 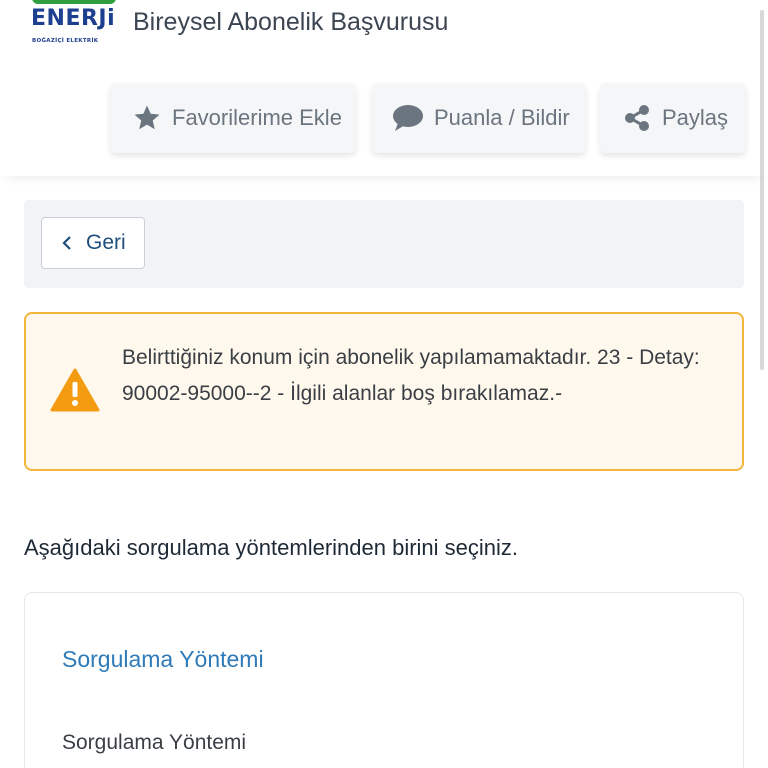 What do you see at coordinates (502, 117) in the screenshot?
I see `rate-report-label: Puanla / Bildir` at bounding box center [502, 117].